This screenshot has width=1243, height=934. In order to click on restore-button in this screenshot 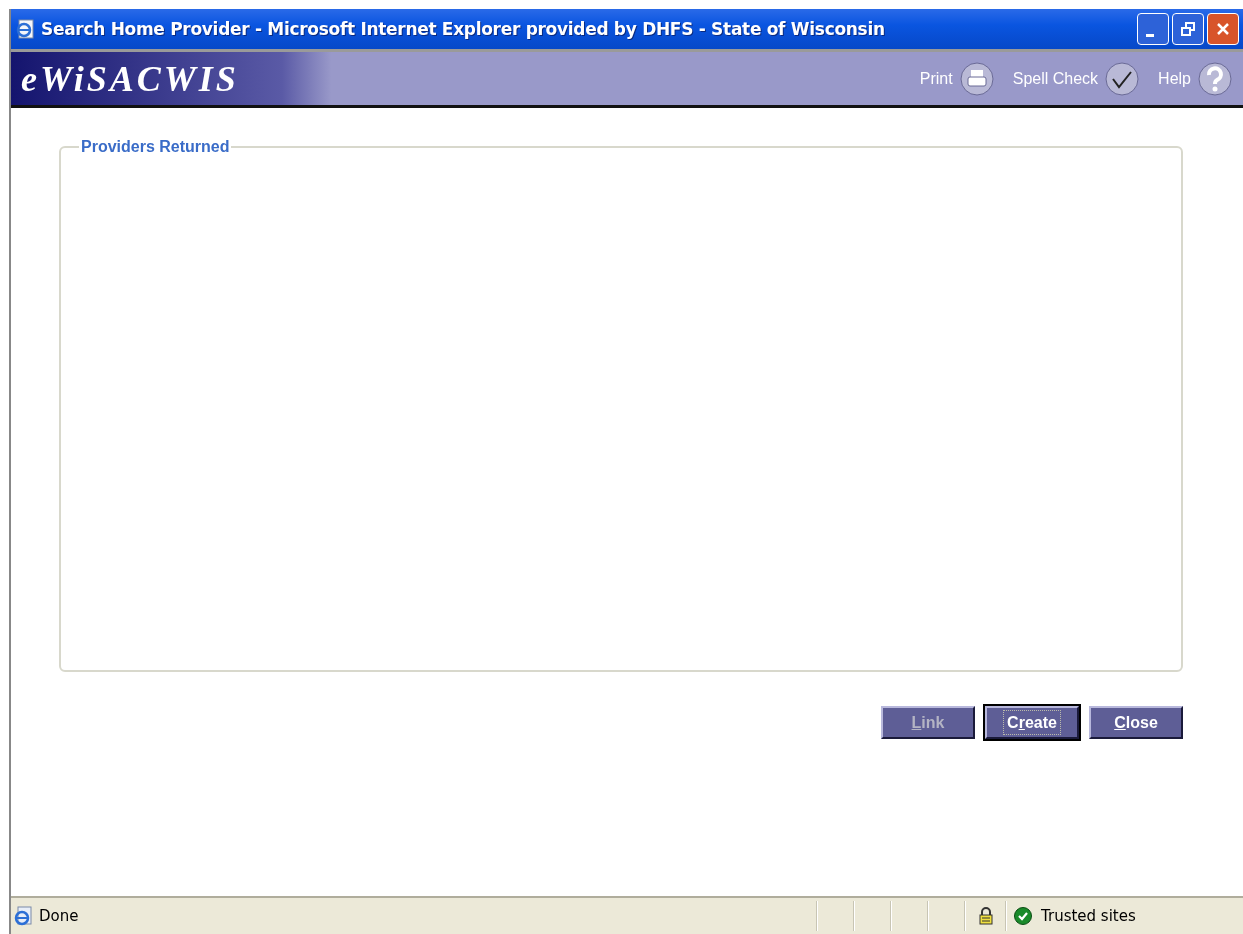, I will do `click(1188, 29)`.